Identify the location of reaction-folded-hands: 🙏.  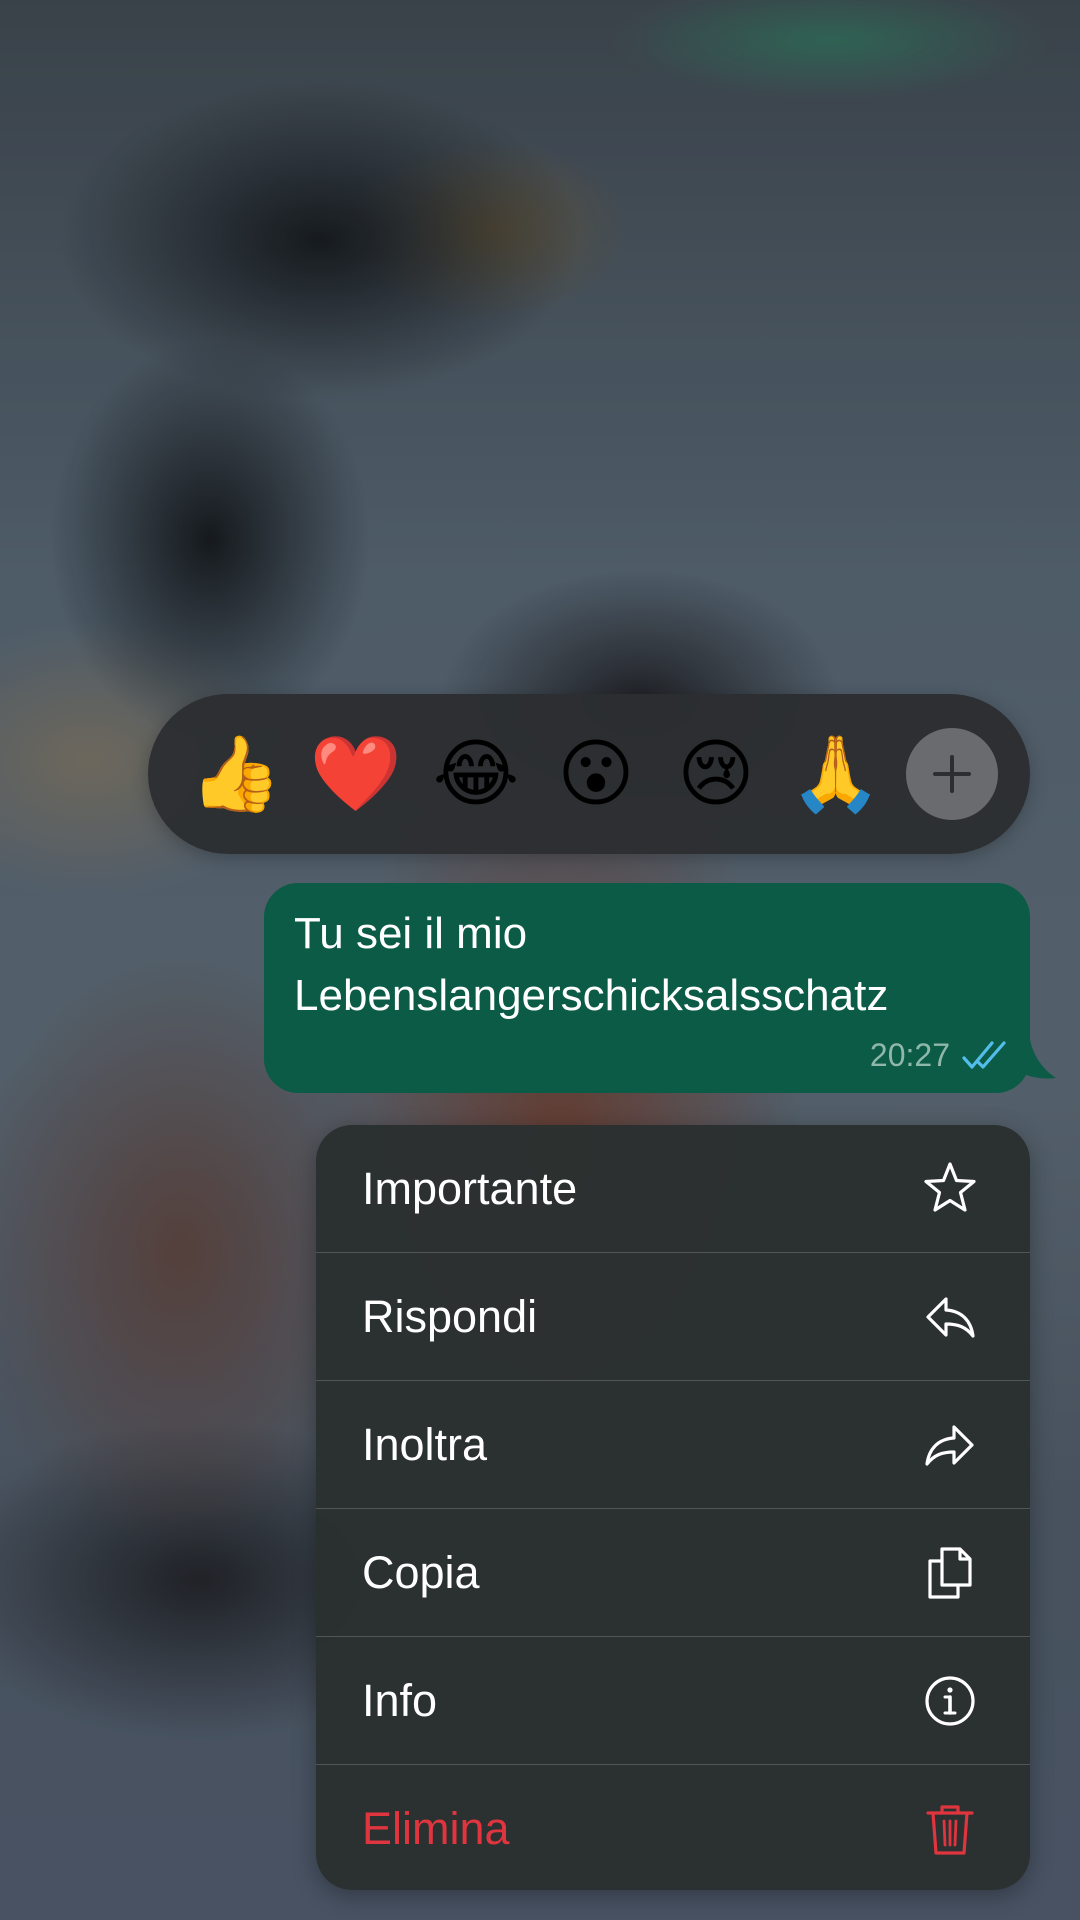
(836, 774).